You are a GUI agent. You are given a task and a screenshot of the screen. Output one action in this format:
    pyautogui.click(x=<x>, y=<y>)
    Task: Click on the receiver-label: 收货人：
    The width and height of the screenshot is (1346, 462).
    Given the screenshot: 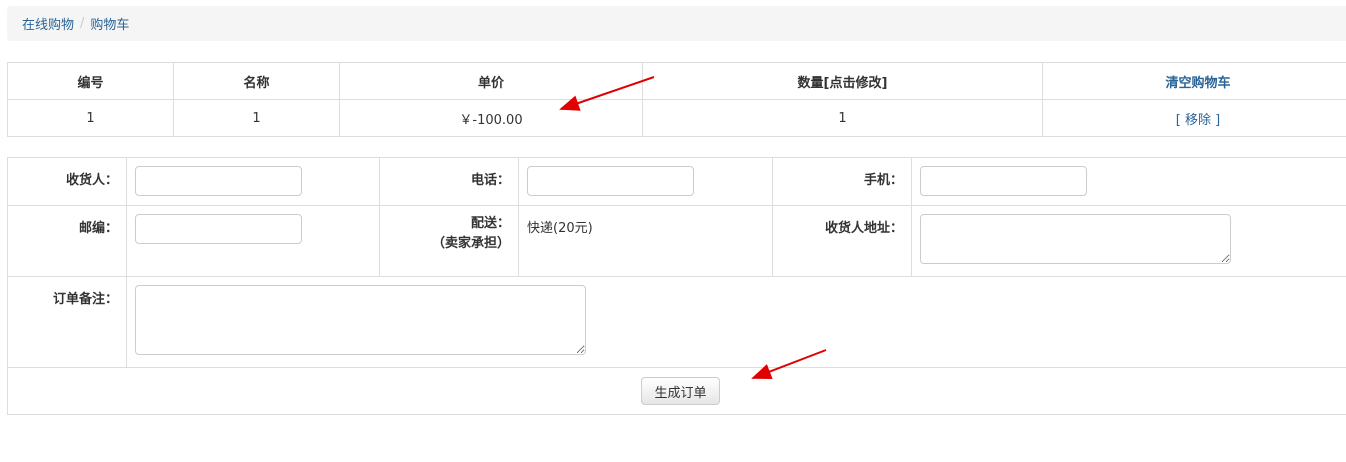 What is the action you would take?
    pyautogui.click(x=67, y=181)
    